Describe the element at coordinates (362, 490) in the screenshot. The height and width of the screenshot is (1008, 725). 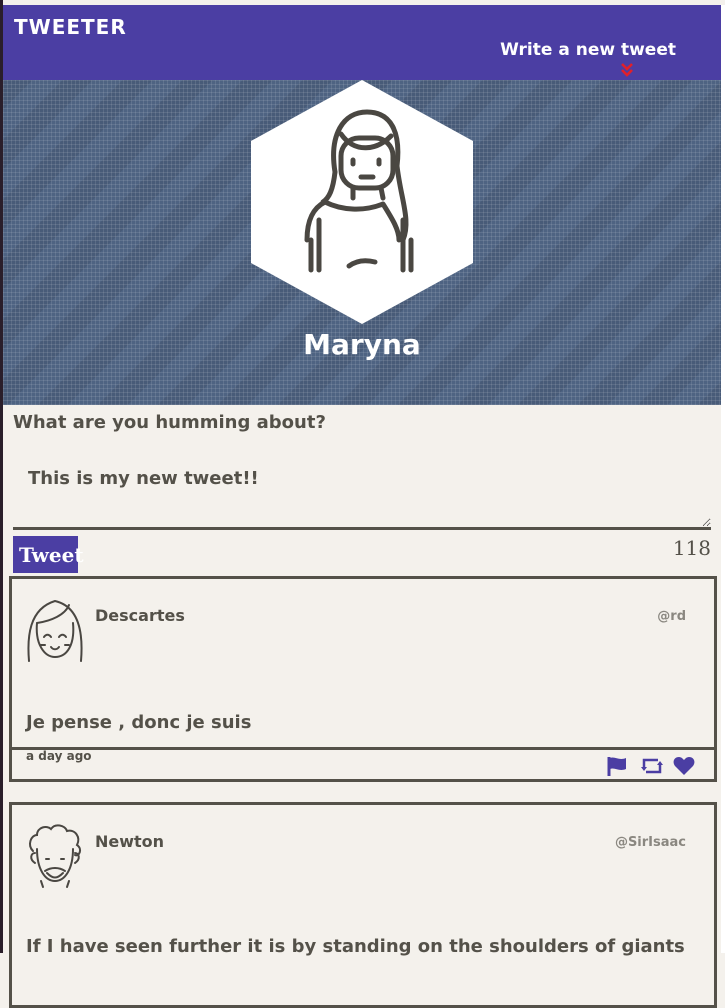
I see `tweet-textarea: This is my new tweet!!` at that location.